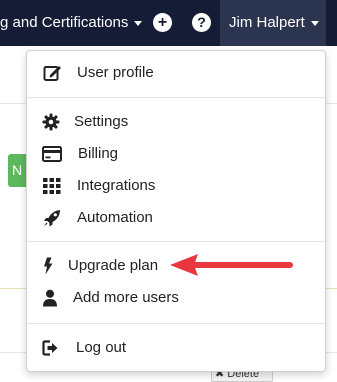 This screenshot has width=337, height=382. What do you see at coordinates (176, 73) in the screenshot?
I see `menu-item-user-profile: User profile` at bounding box center [176, 73].